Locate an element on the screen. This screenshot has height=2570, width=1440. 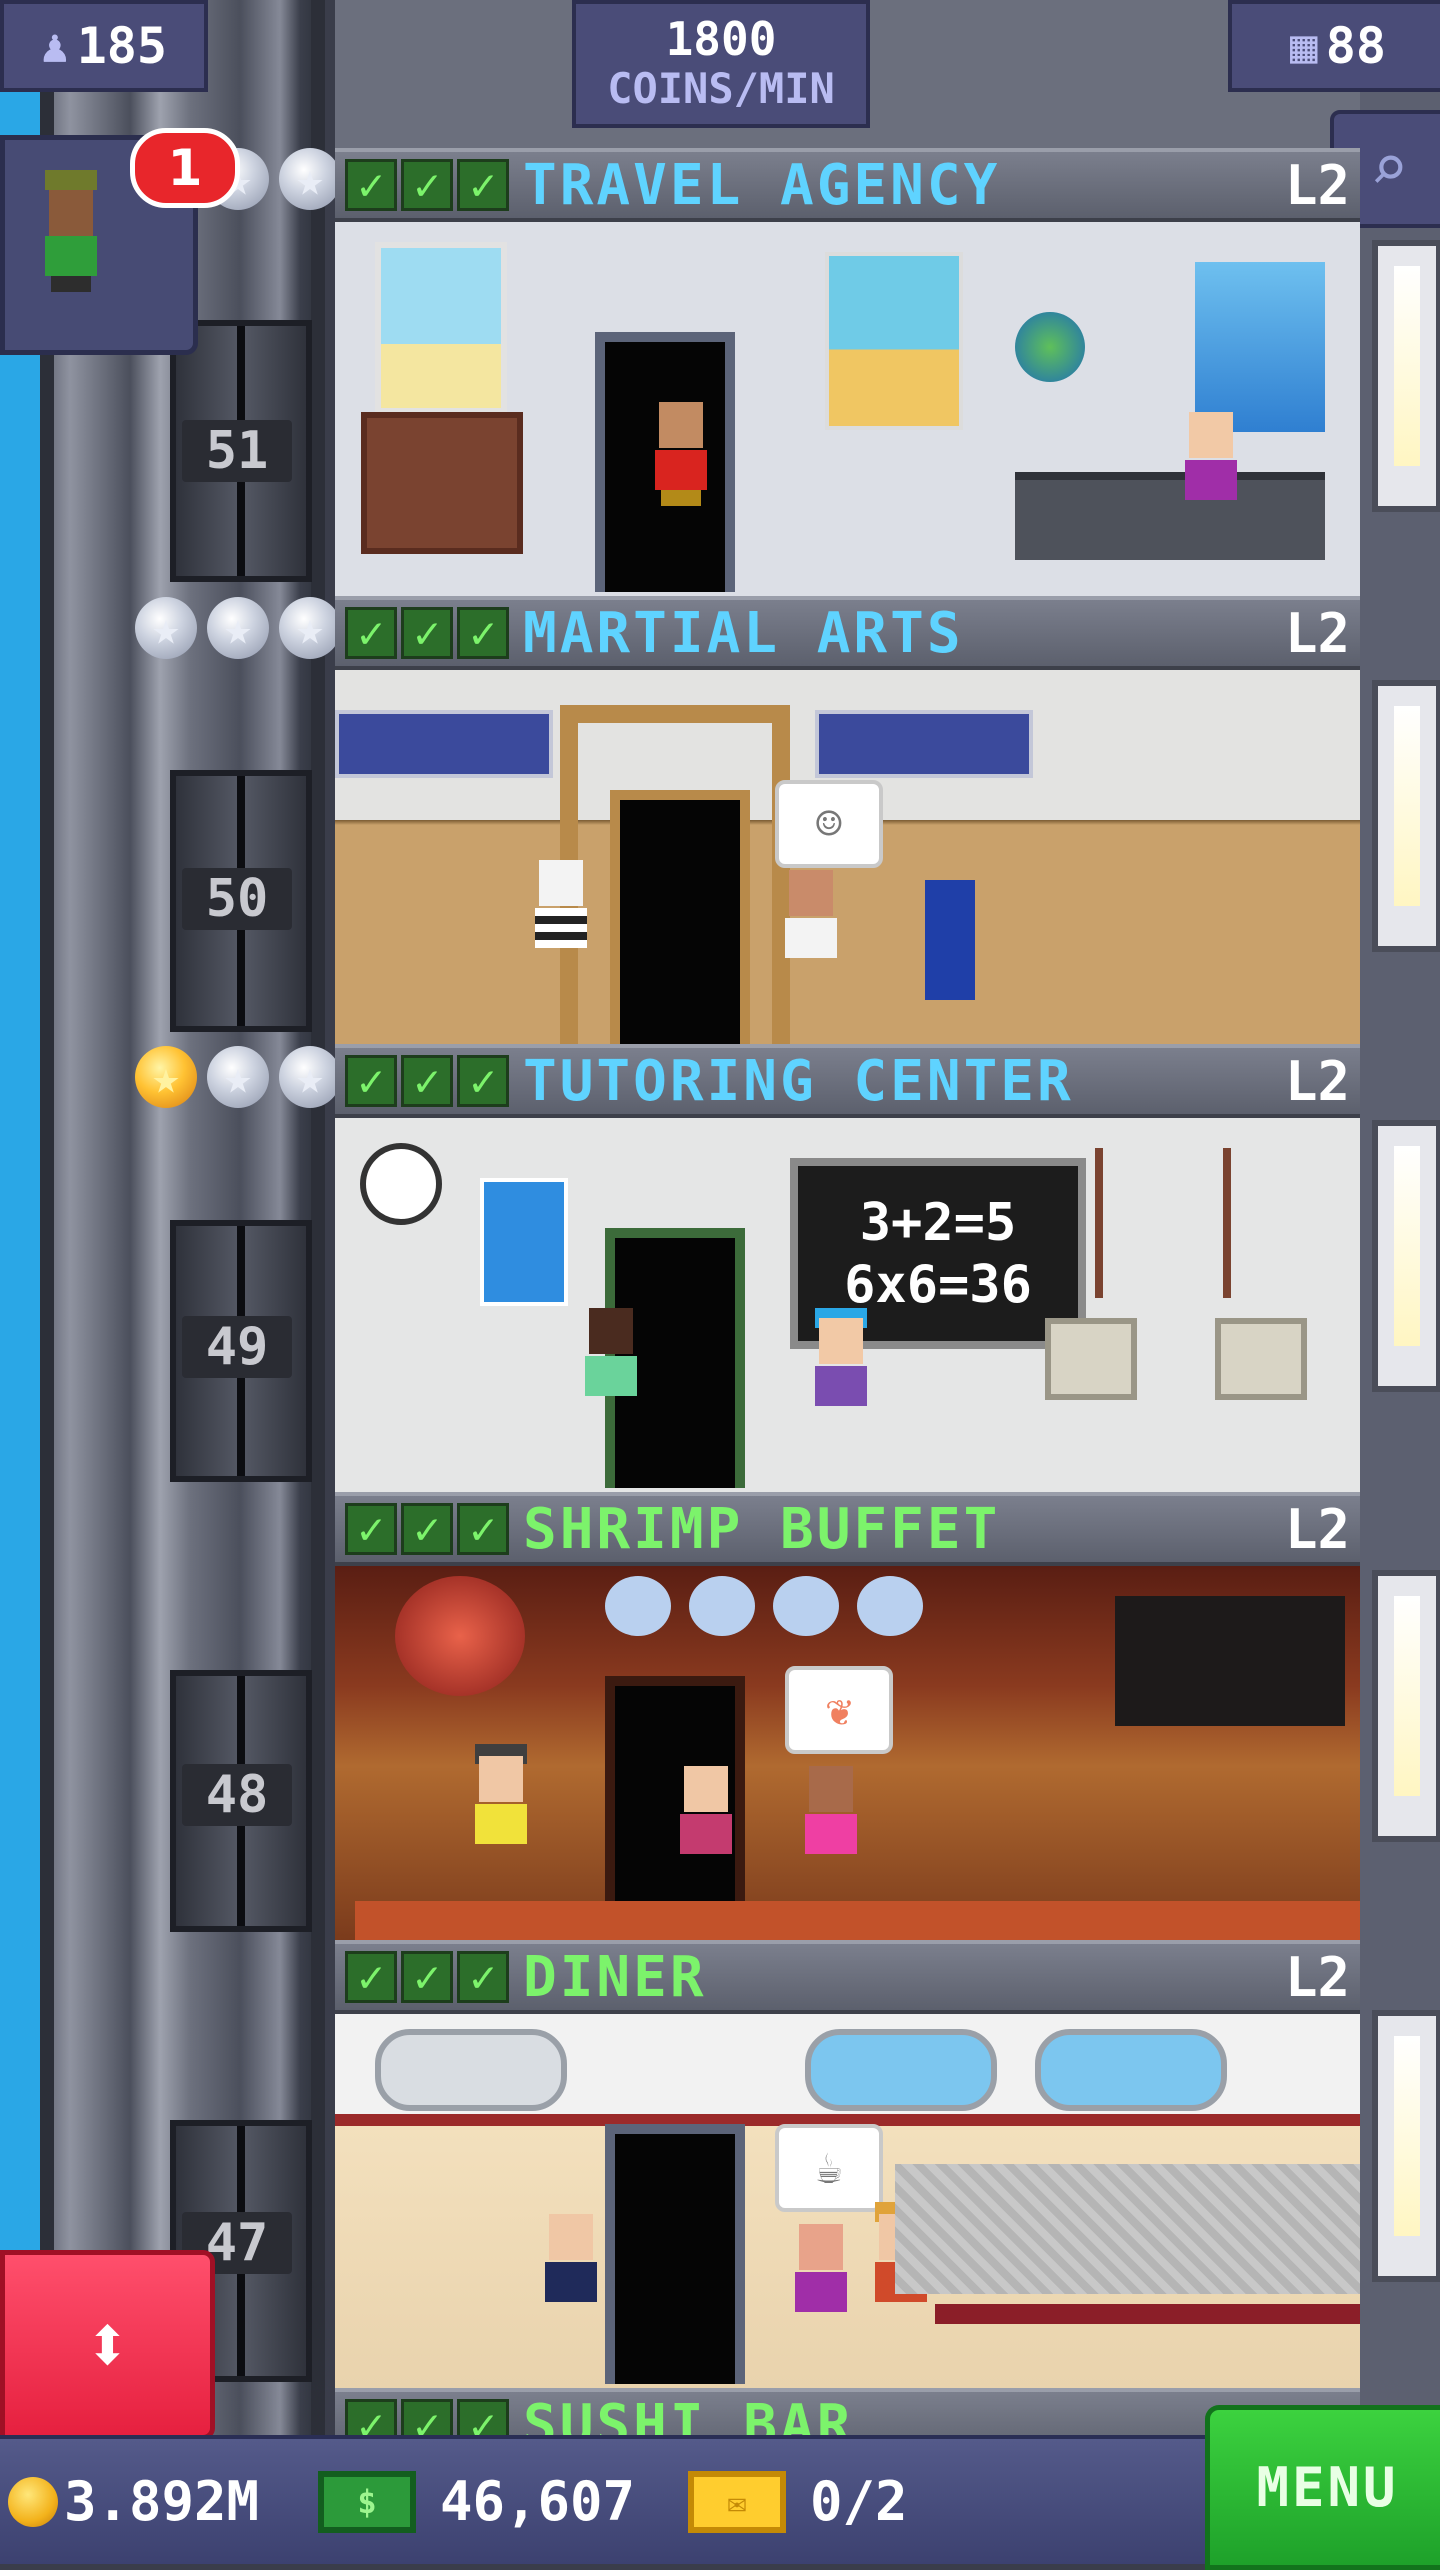
thought-bubble: ❦ is located at coordinates (839, 1710).